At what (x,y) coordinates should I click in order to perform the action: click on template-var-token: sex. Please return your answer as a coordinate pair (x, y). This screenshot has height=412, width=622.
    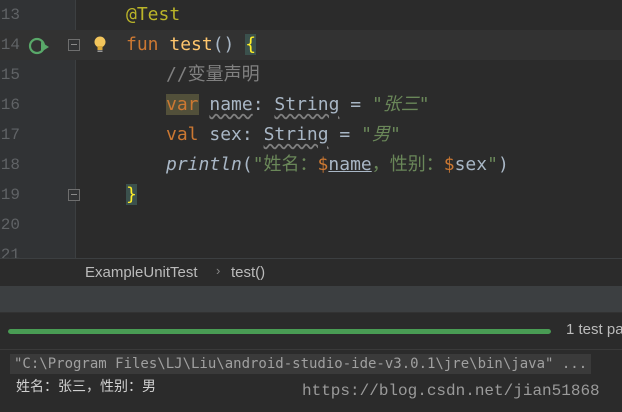
    Looking at the image, I should click on (471, 164).